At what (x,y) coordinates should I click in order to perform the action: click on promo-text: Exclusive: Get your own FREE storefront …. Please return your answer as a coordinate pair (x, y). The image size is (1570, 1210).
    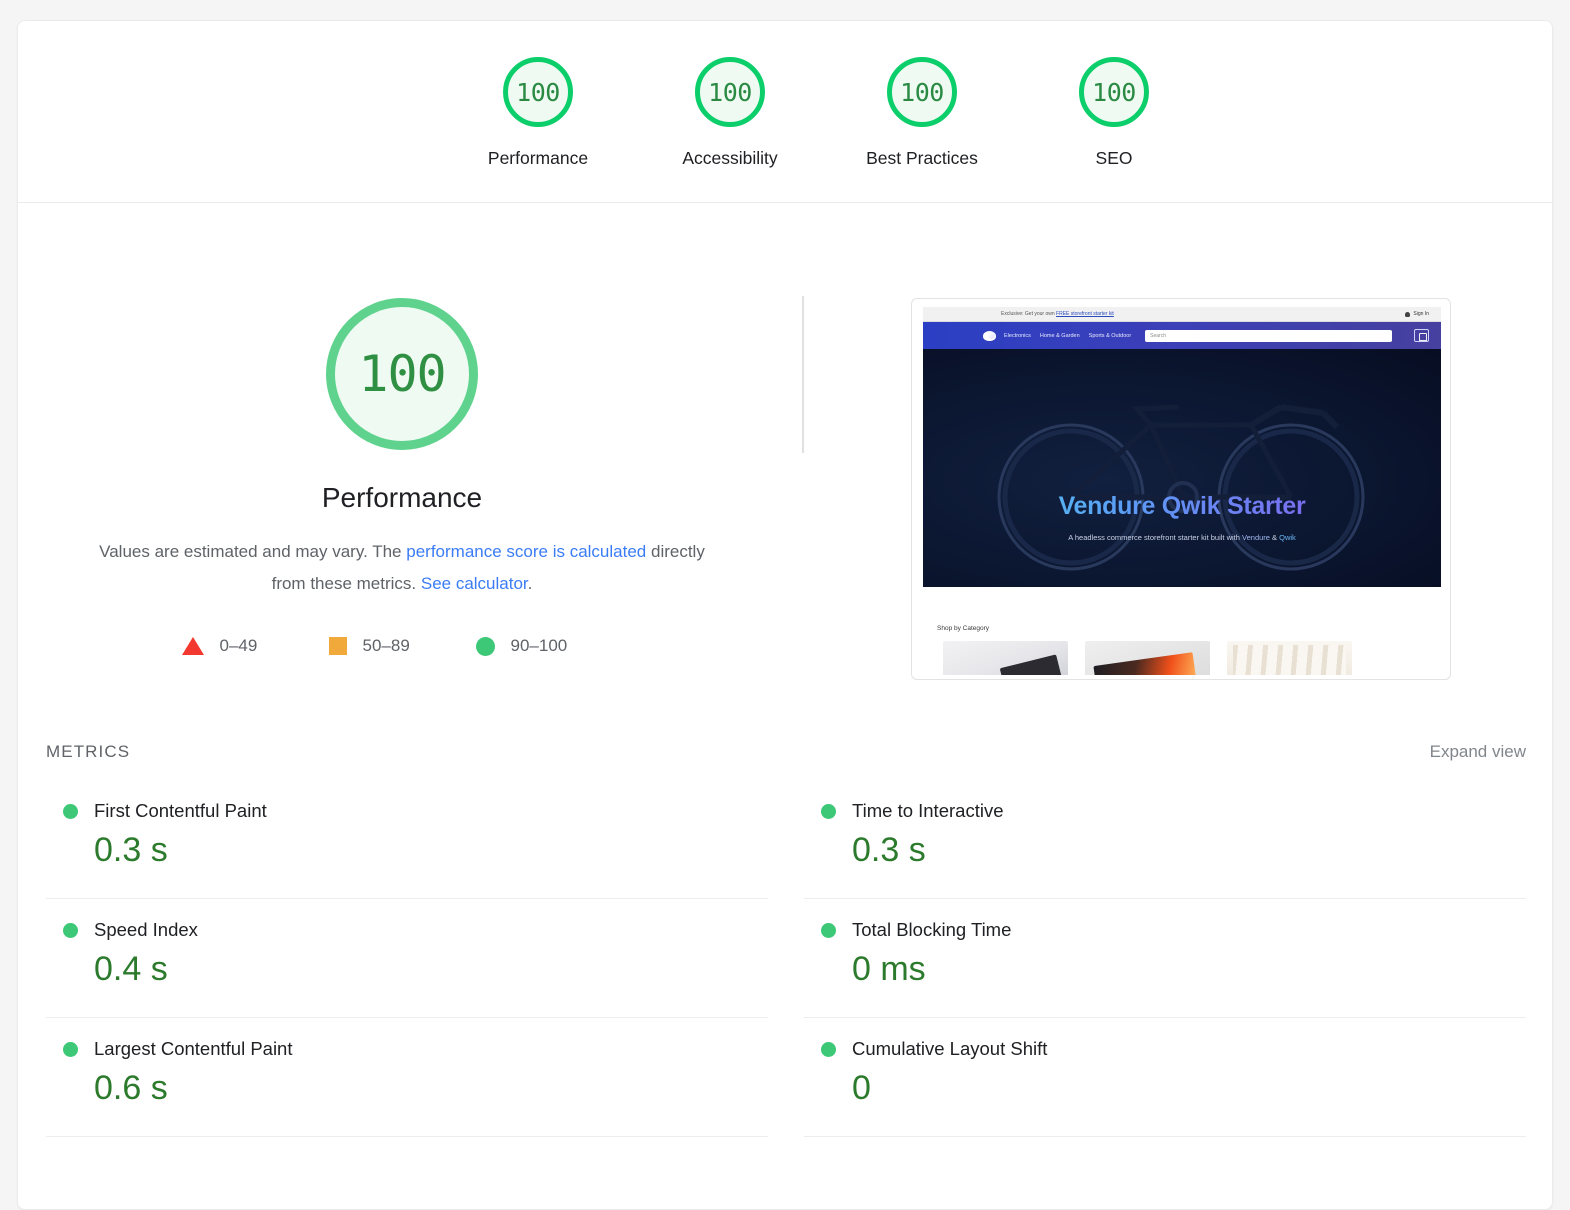
    Looking at the image, I should click on (1057, 314).